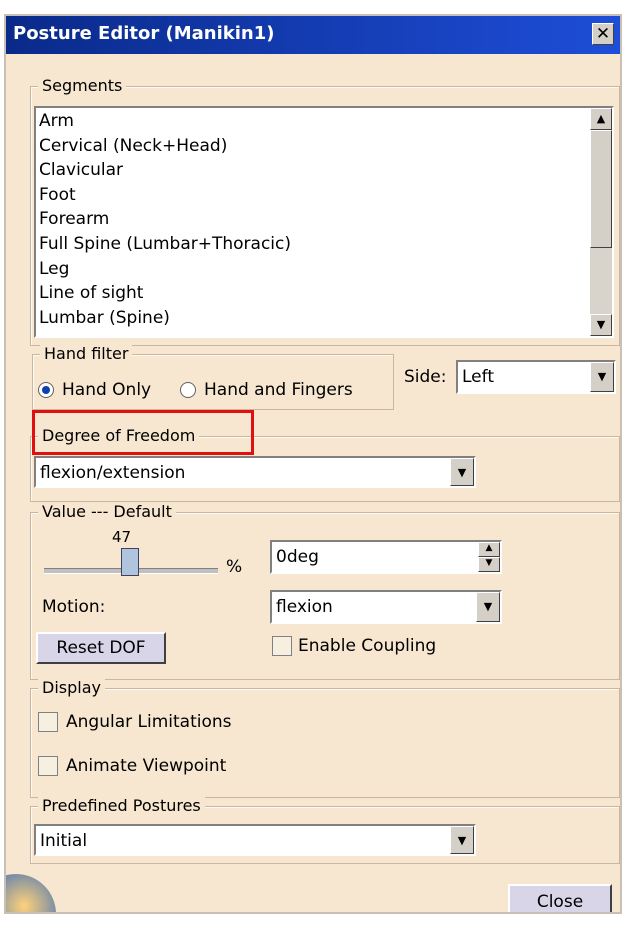 The height and width of the screenshot is (932, 635). What do you see at coordinates (165, 195) in the screenshot?
I see `segment-item: Foot` at bounding box center [165, 195].